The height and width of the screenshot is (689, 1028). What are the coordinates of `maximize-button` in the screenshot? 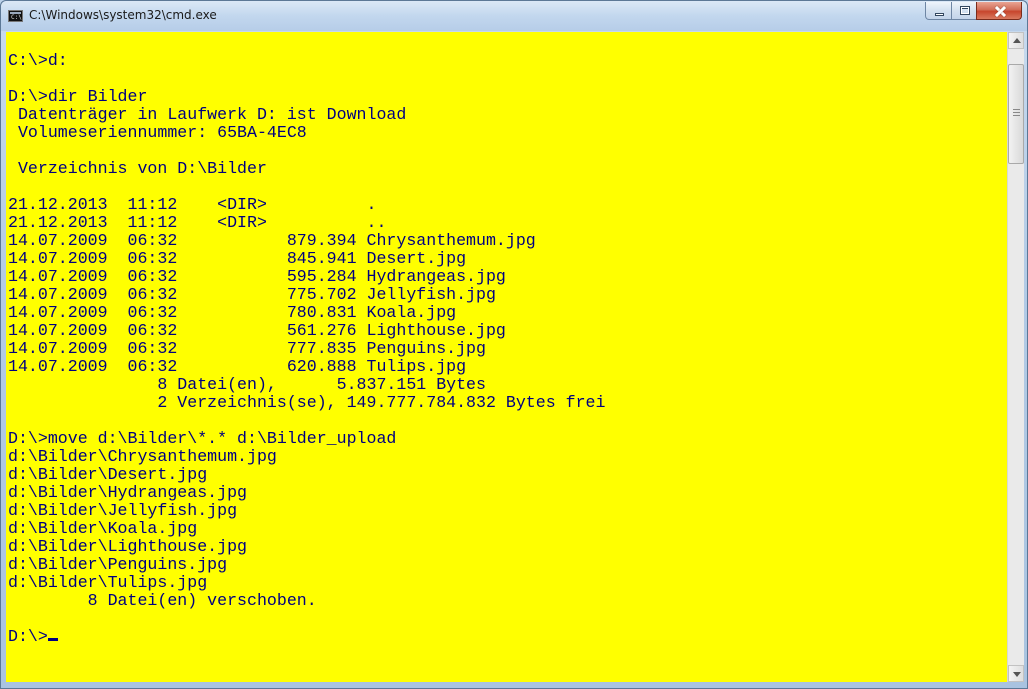 It's located at (964, 11).